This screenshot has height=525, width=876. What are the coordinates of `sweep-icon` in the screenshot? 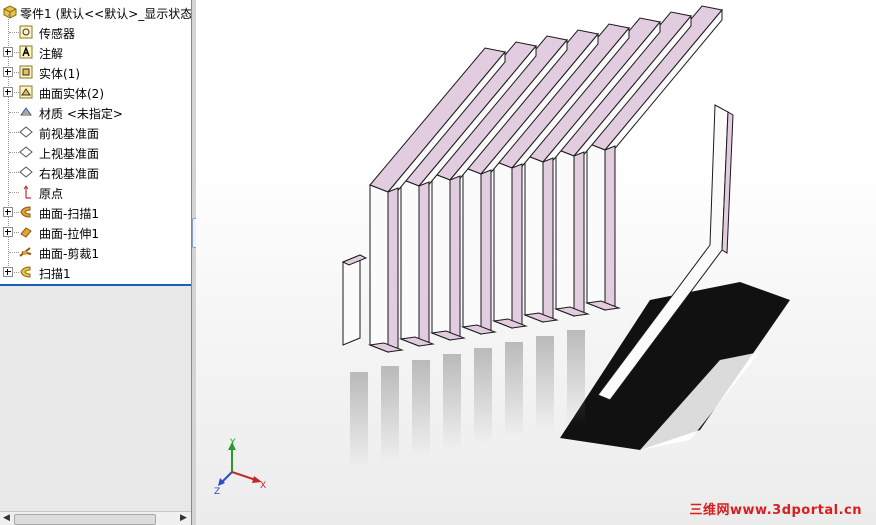 It's located at (25, 272).